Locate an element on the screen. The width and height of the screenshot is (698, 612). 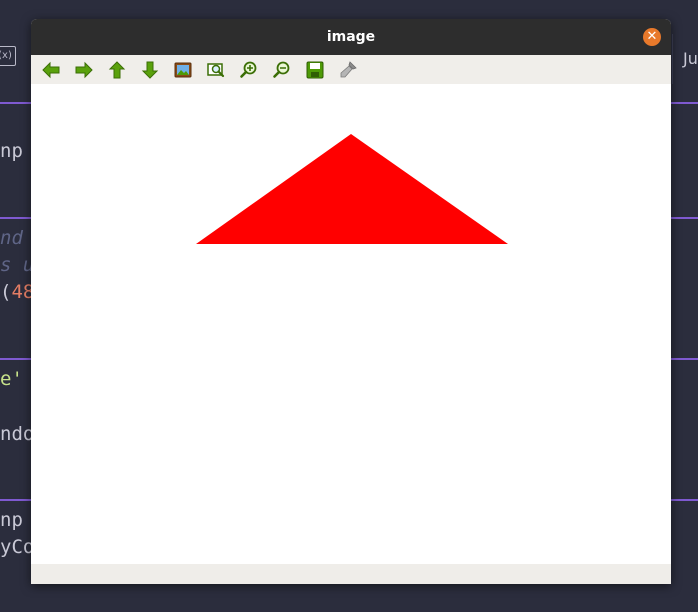
red-triangle is located at coordinates (352, 189).